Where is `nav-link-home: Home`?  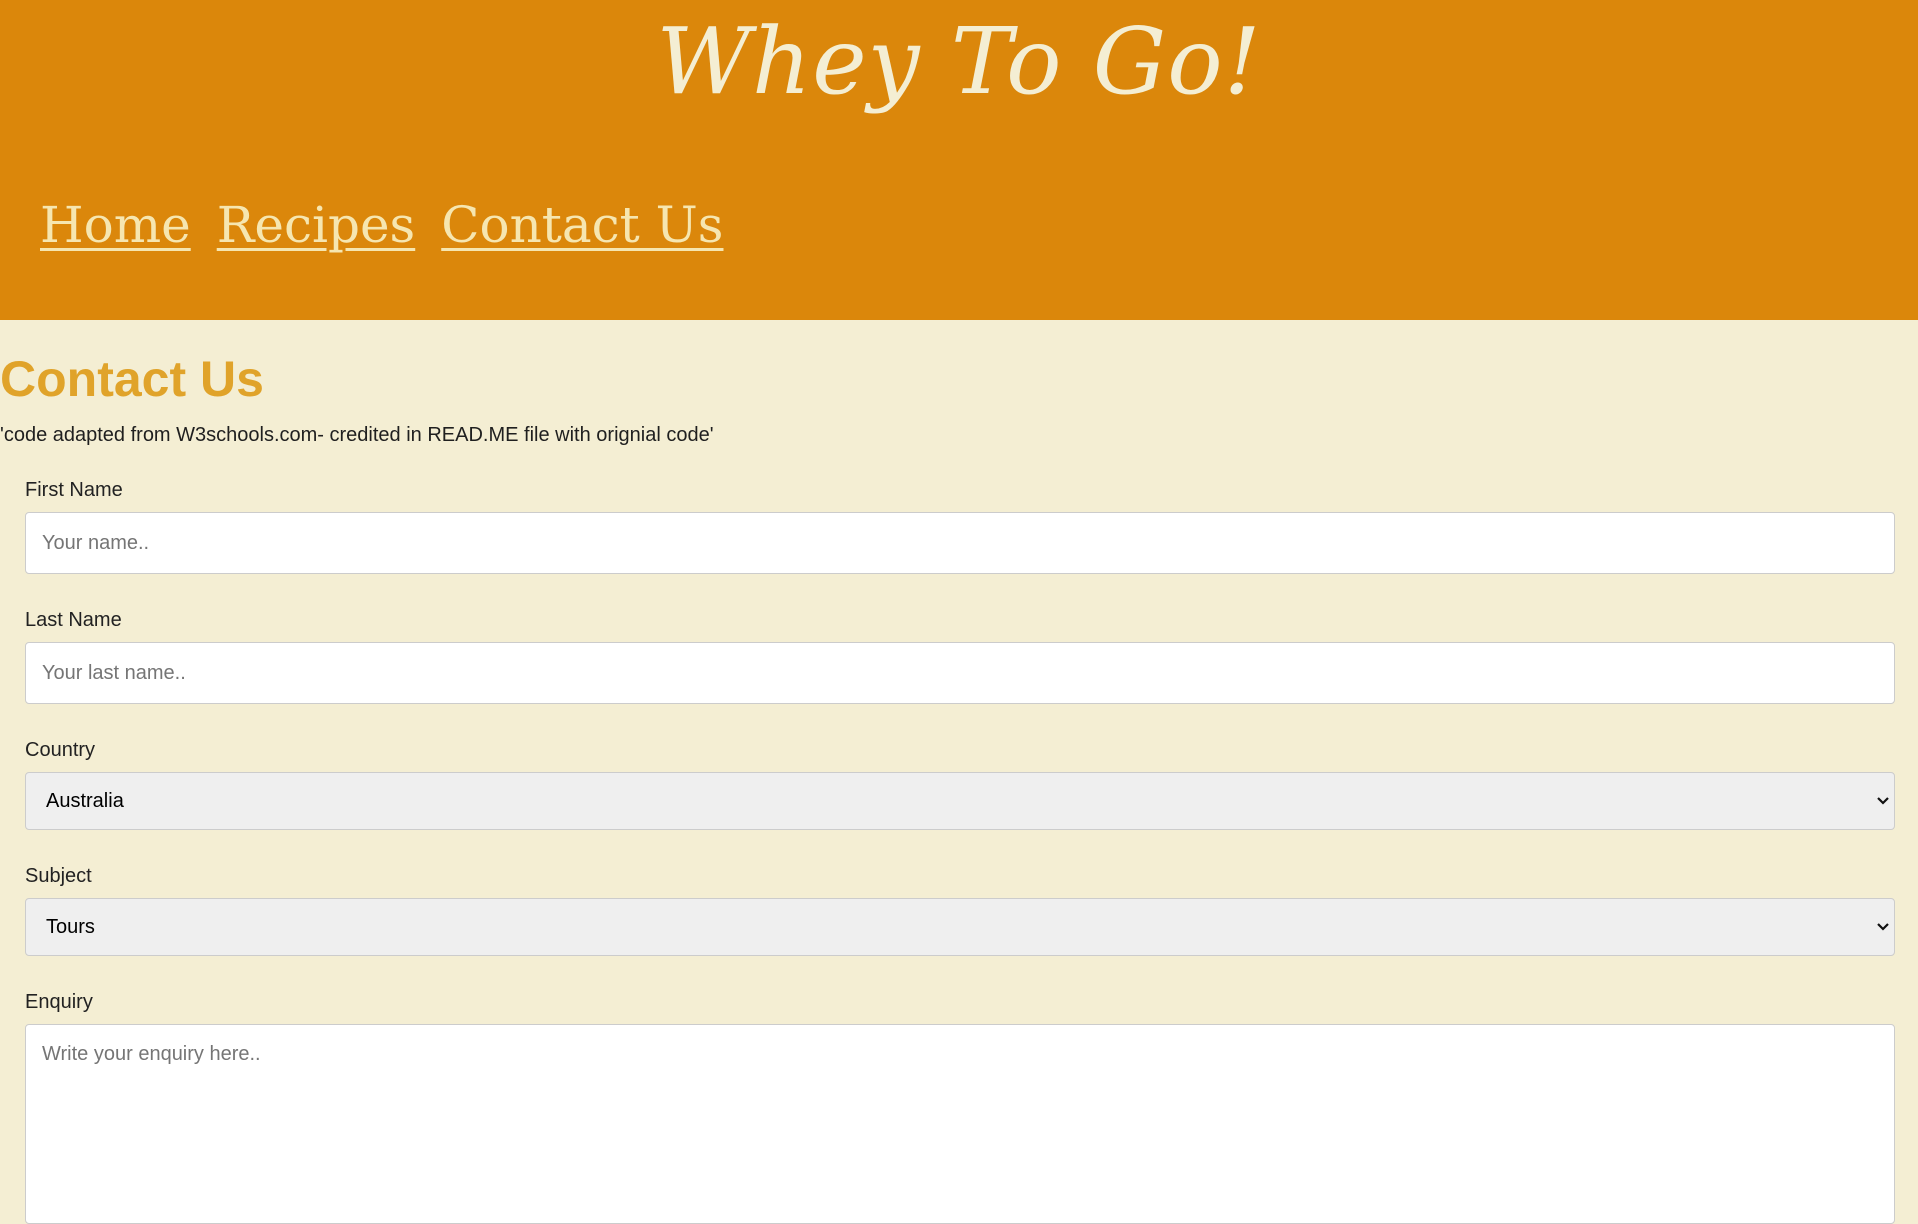 nav-link-home: Home is located at coordinates (115, 225).